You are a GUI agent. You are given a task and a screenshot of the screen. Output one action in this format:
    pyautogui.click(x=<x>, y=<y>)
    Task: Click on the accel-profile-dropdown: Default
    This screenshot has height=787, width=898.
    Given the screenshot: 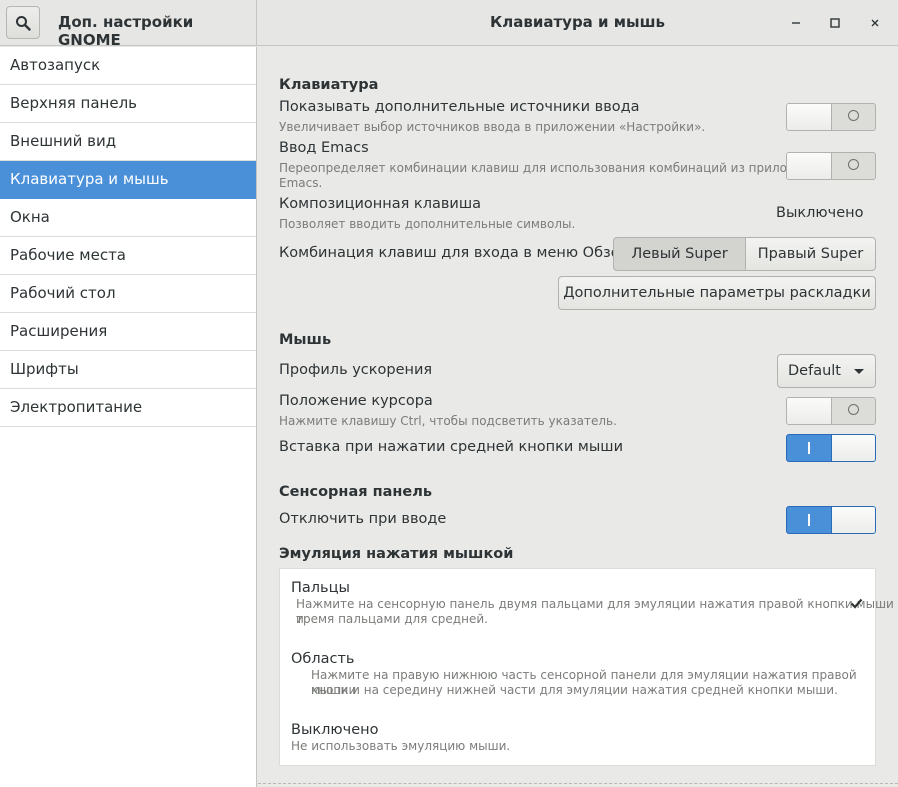 What is the action you would take?
    pyautogui.click(x=826, y=371)
    